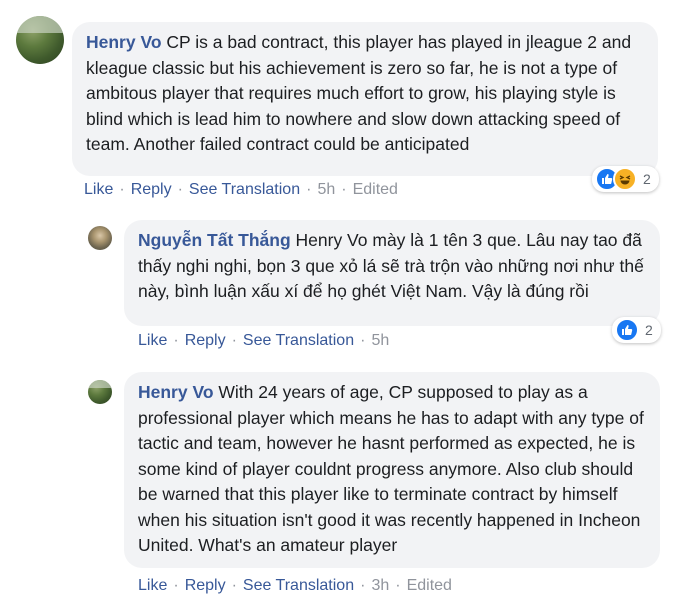 This screenshot has height=607, width=700. Describe the element at coordinates (627, 330) in the screenshot. I see `like-icon` at that location.